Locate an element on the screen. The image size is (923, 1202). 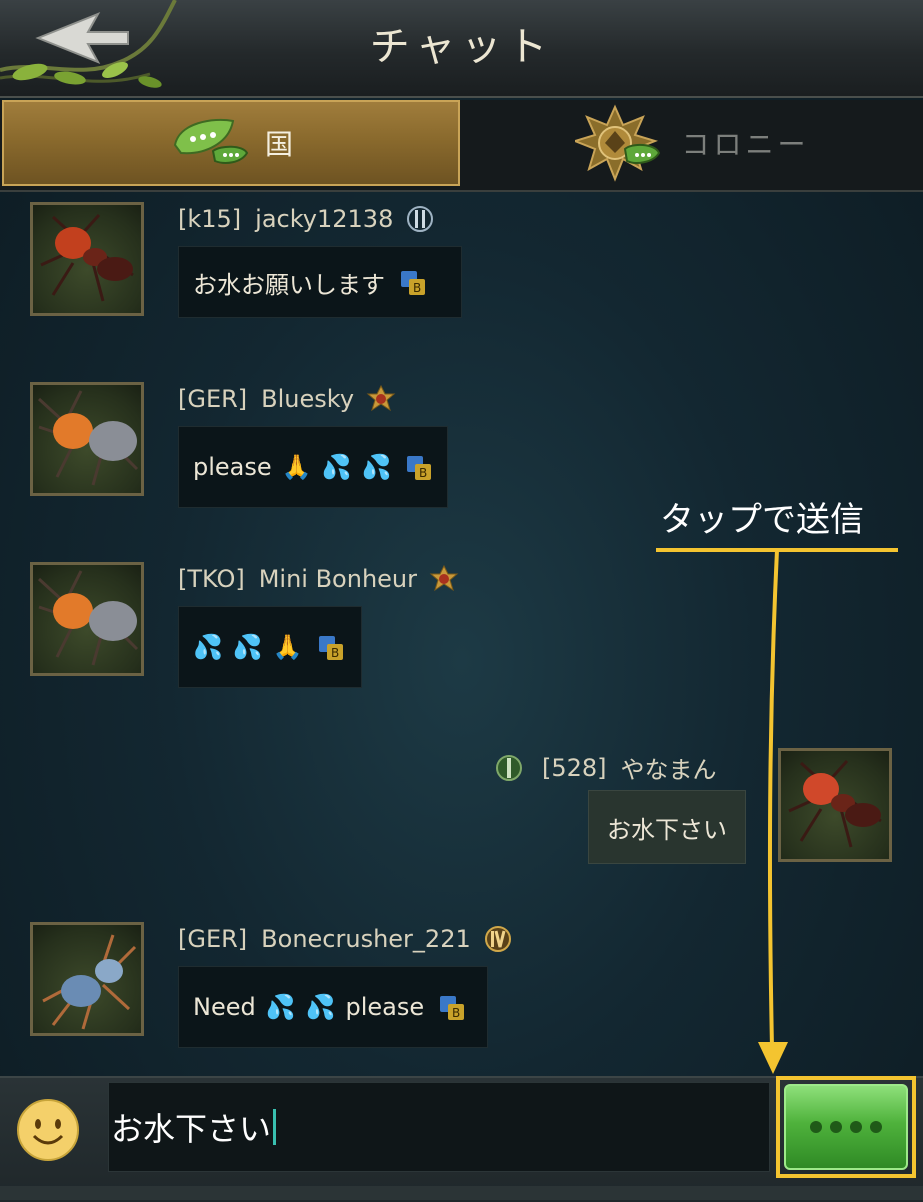
avatar-jacky12138 is located at coordinates (87, 259).